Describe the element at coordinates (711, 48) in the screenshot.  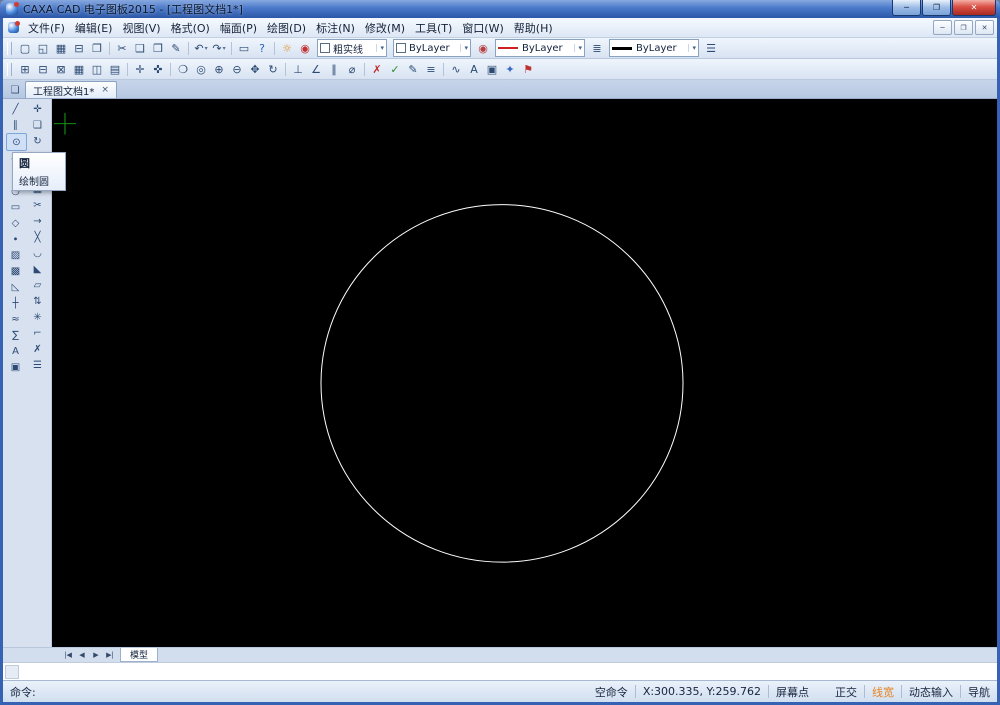
I see `toolbar-options-icon: ☰` at that location.